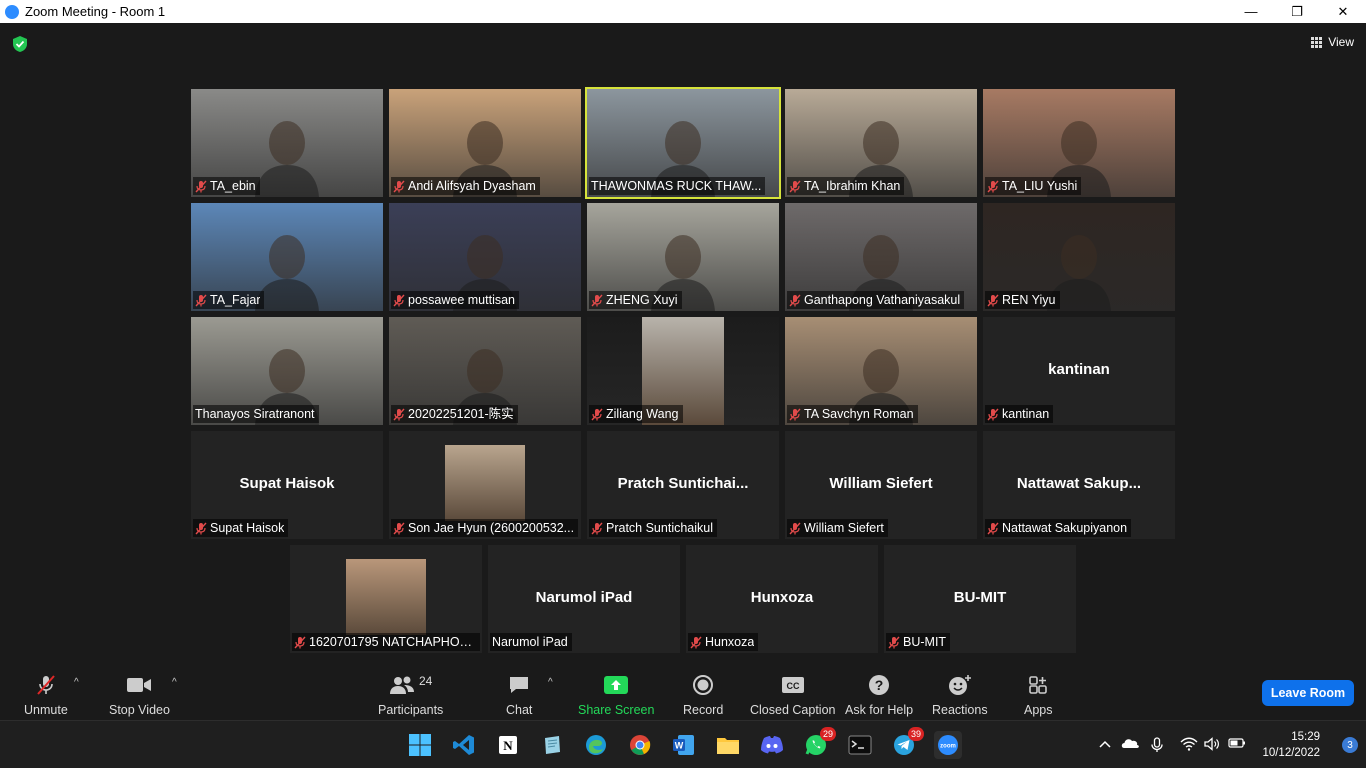  Describe the element at coordinates (1350, 745) in the screenshot. I see `notifications-badge: 3` at that location.